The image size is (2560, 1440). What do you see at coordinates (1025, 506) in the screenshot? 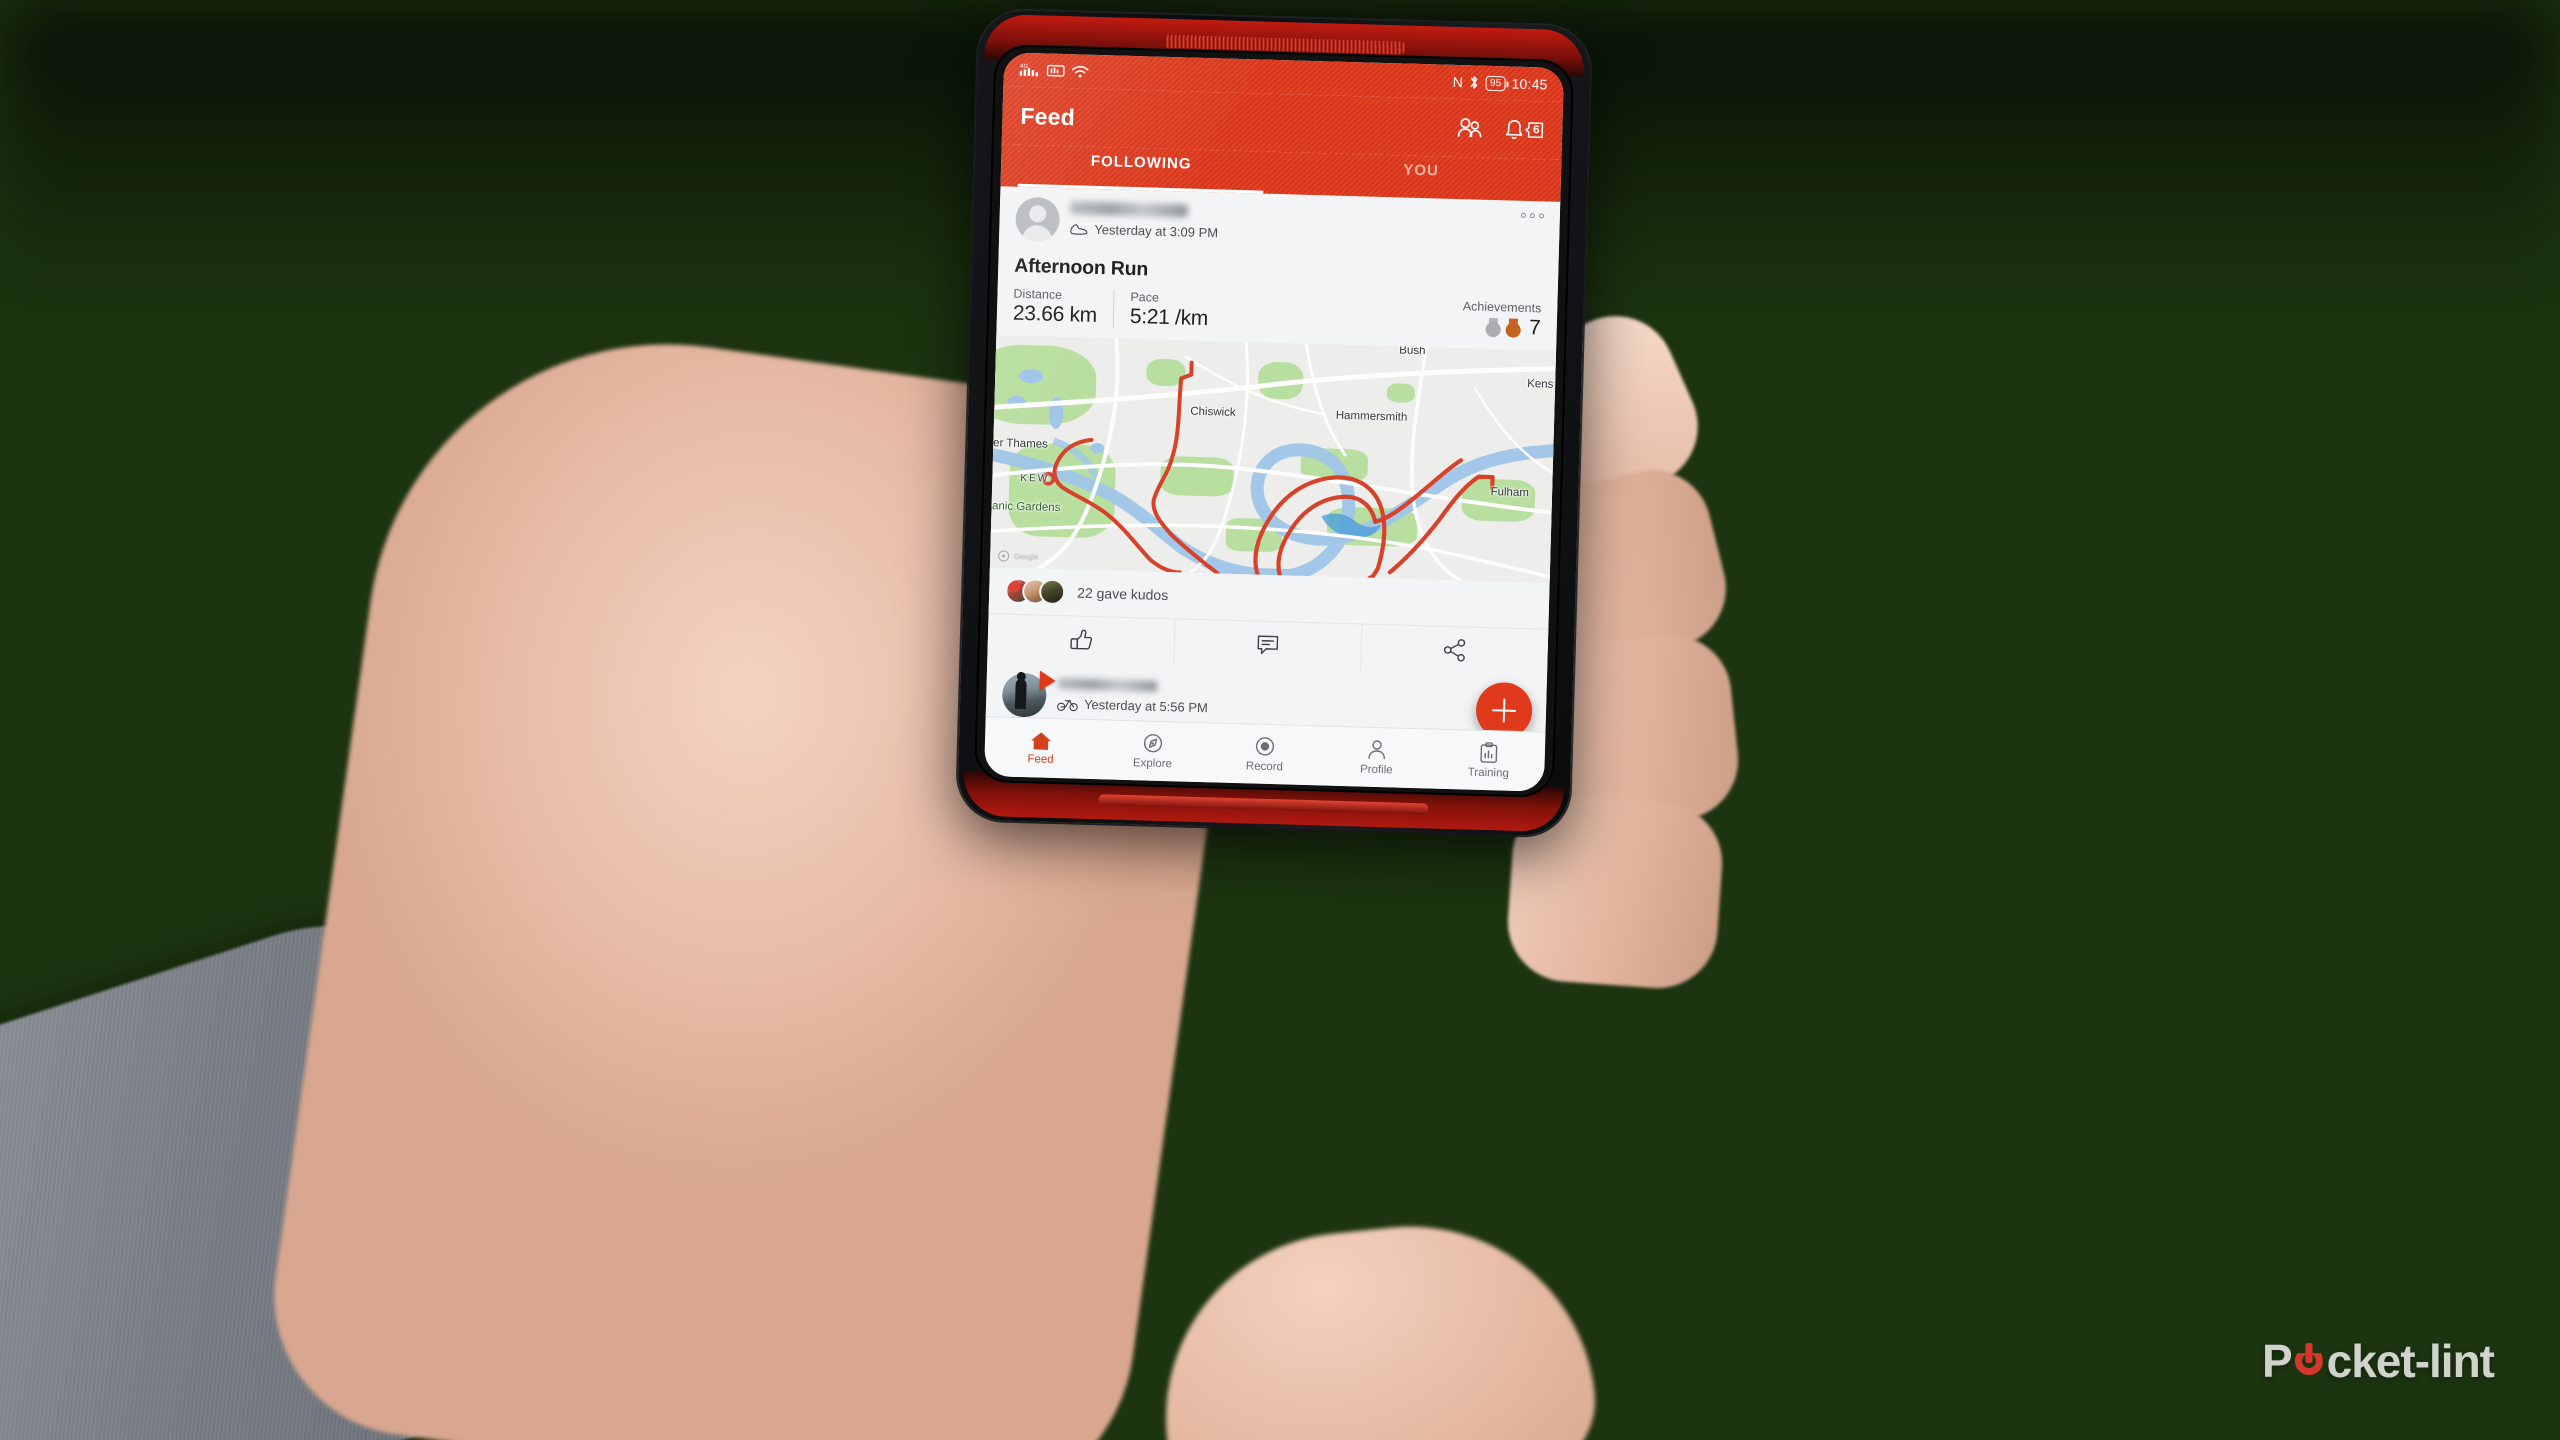
I see `map-label: Botanic Gardens` at bounding box center [1025, 506].